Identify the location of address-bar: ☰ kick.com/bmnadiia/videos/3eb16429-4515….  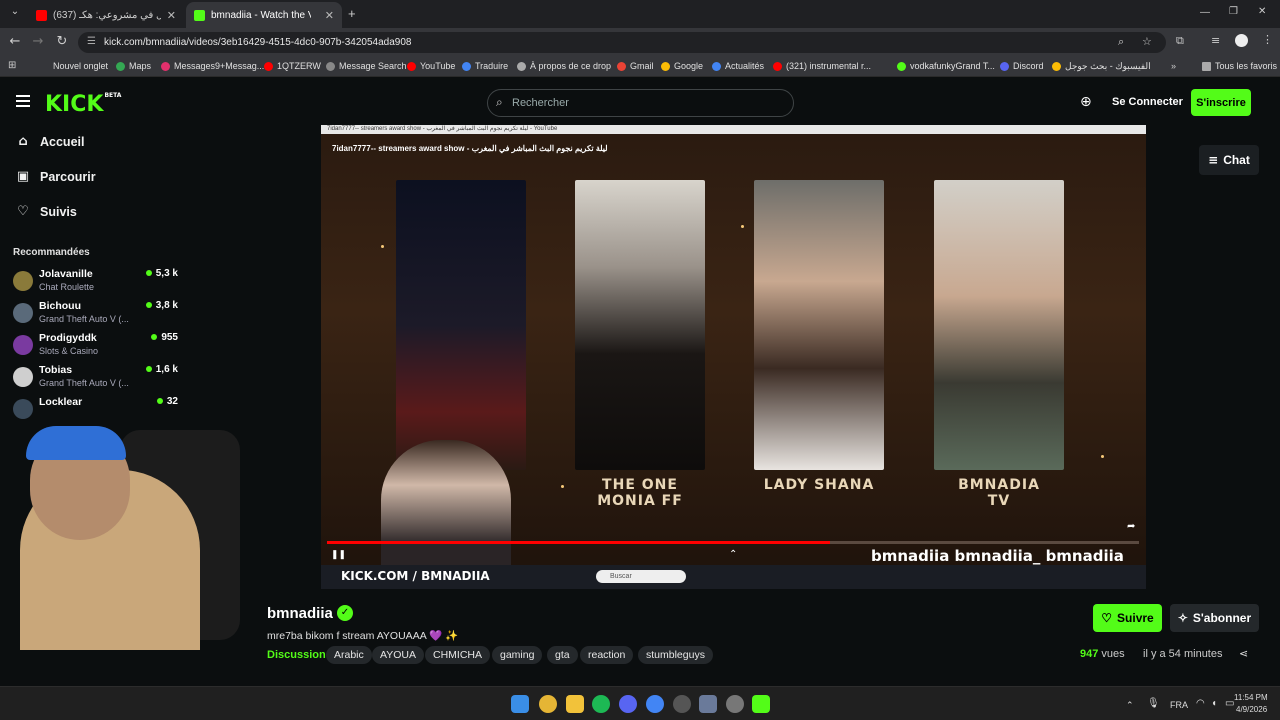
(622, 42).